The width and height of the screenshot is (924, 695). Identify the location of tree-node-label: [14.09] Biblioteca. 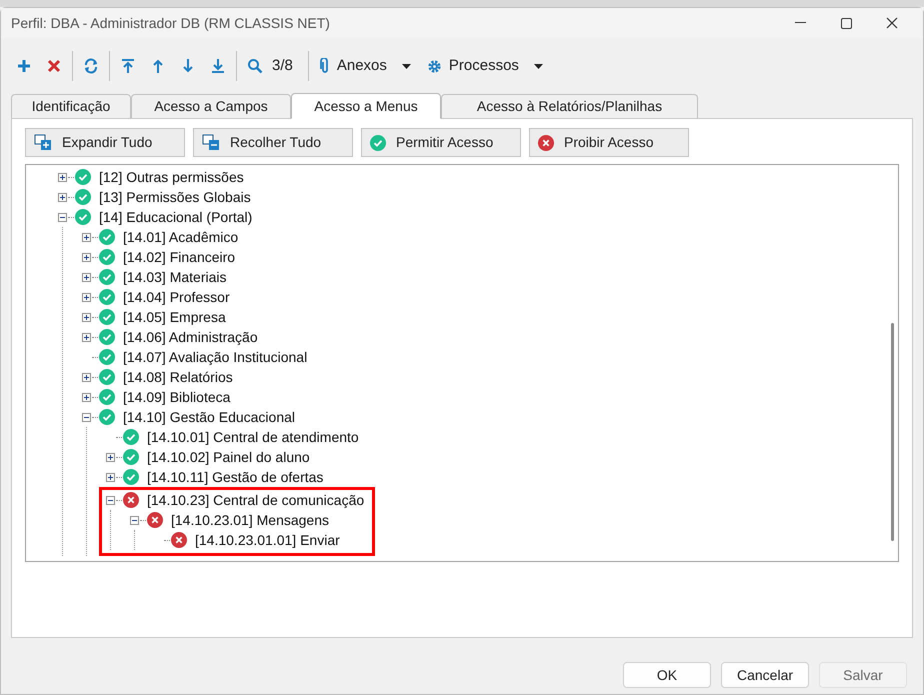
(176, 397).